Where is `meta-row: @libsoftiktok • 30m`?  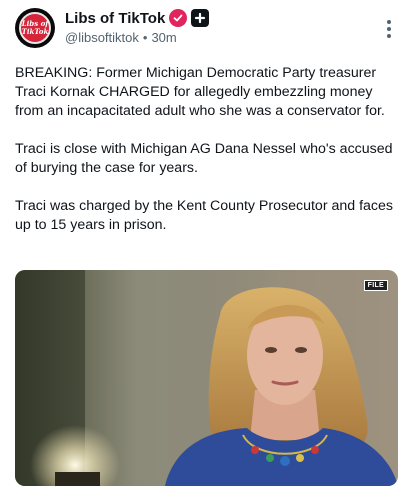 meta-row: @libsoftiktok • 30m is located at coordinates (121, 37).